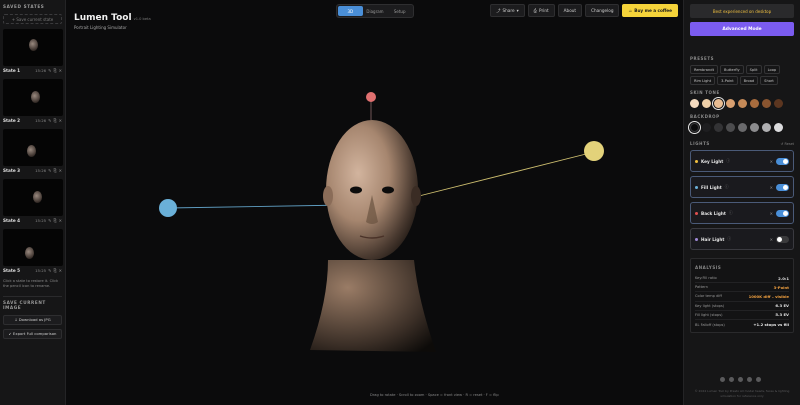 The width and height of the screenshot is (800, 405). Describe the element at coordinates (772, 69) in the screenshot. I see `preset-chip: Loop` at that location.